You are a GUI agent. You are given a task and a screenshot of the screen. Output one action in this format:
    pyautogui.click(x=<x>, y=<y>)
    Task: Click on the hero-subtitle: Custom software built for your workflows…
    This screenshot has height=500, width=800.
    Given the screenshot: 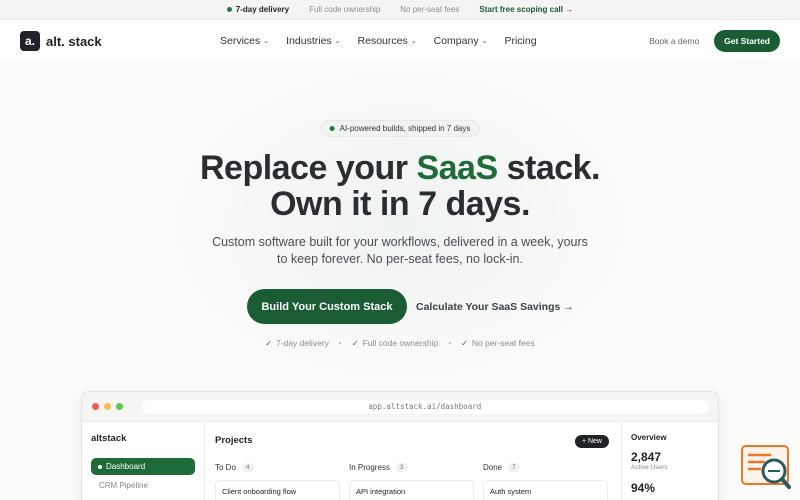 What is the action you would take?
    pyautogui.click(x=400, y=250)
    